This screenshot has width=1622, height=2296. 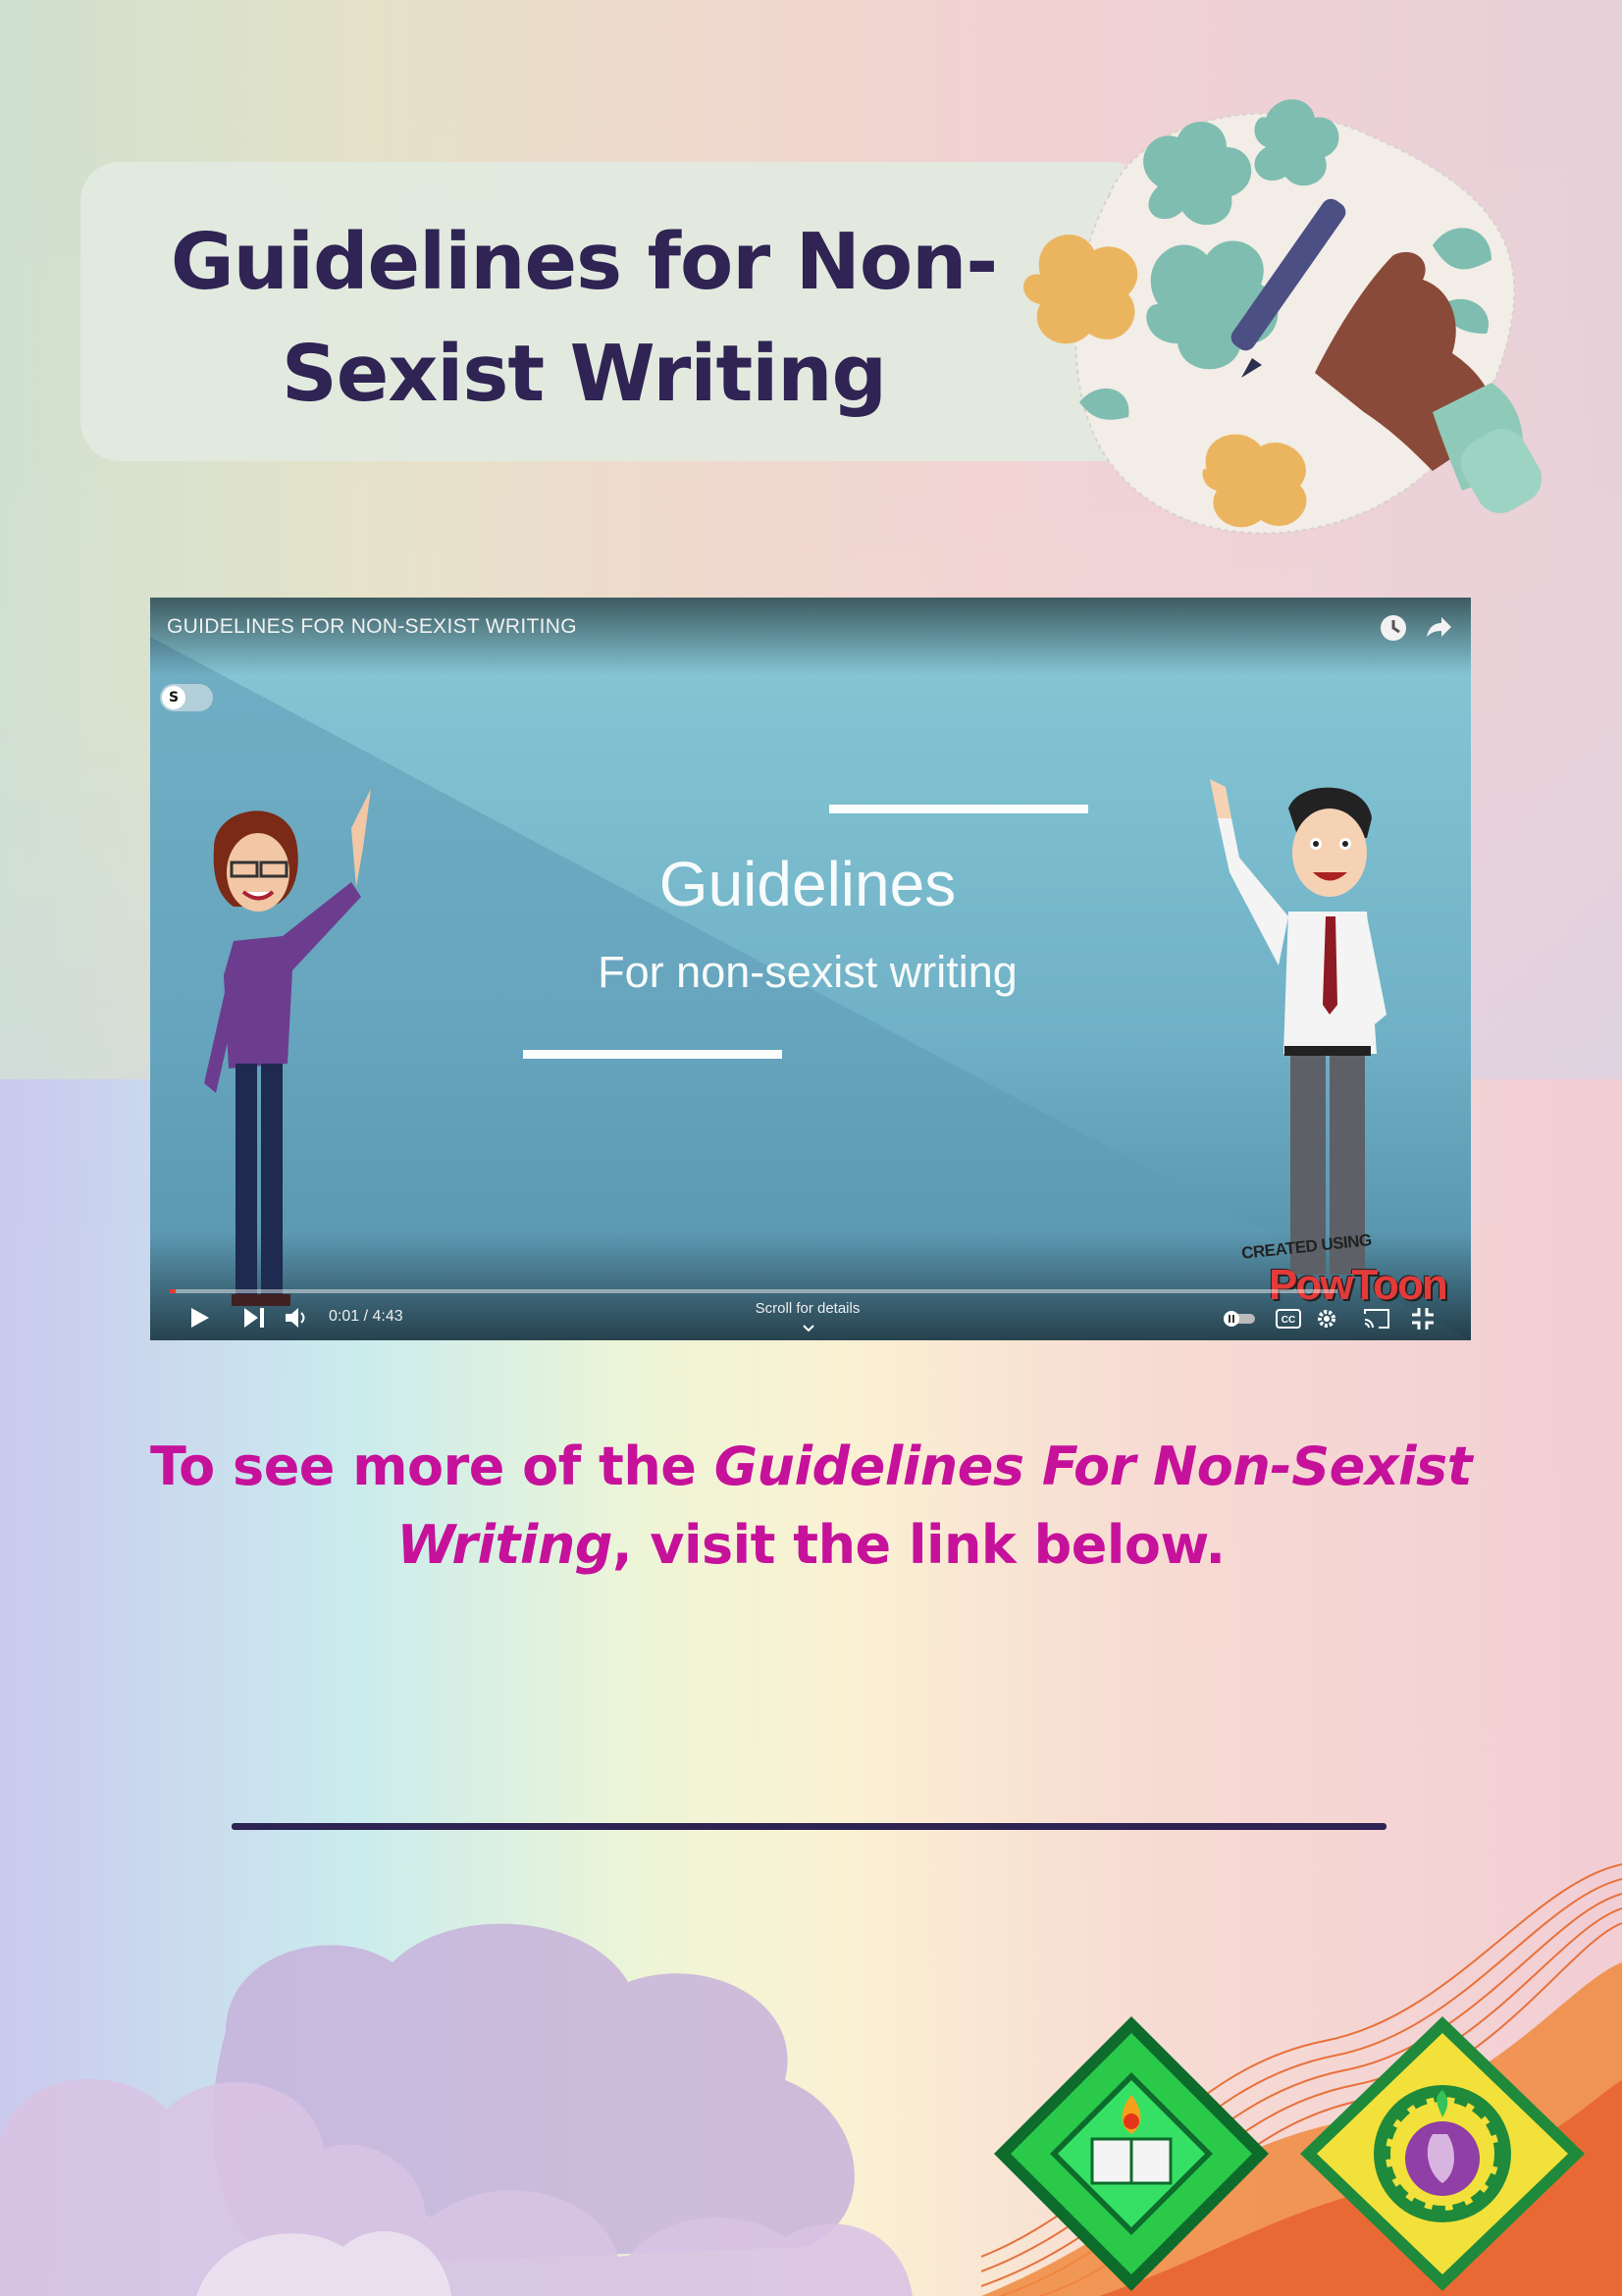 I want to click on slide-heading: Guidelines, so click(x=807, y=884).